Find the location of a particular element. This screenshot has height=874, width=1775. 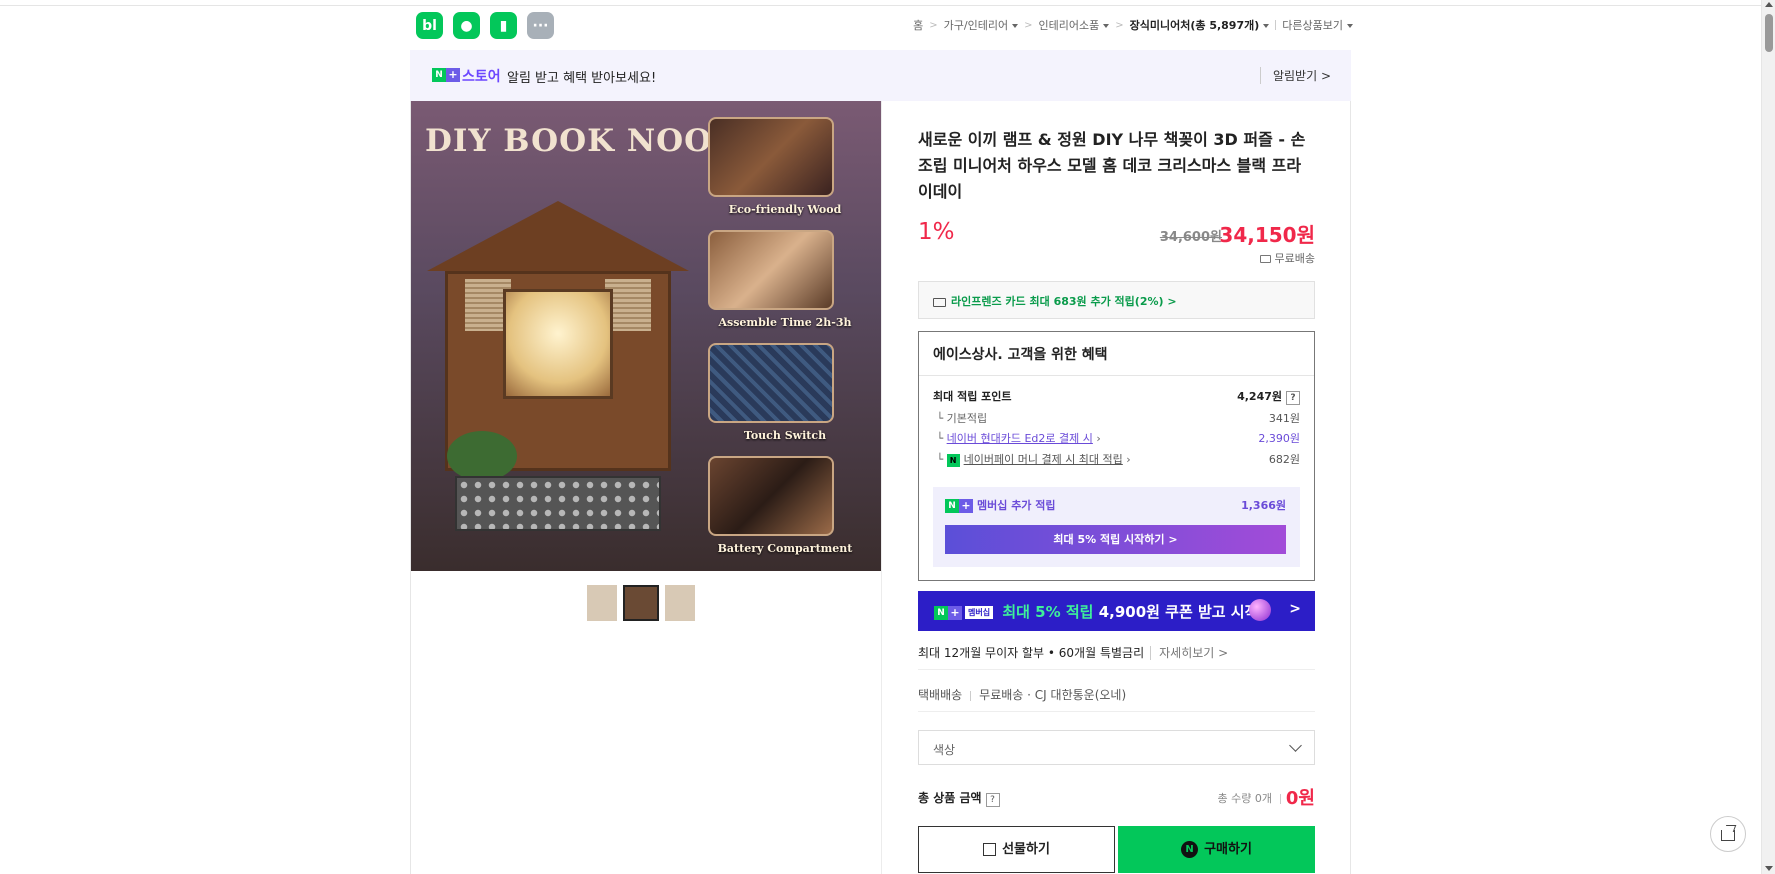

gift-icon is located at coordinates (990, 849).